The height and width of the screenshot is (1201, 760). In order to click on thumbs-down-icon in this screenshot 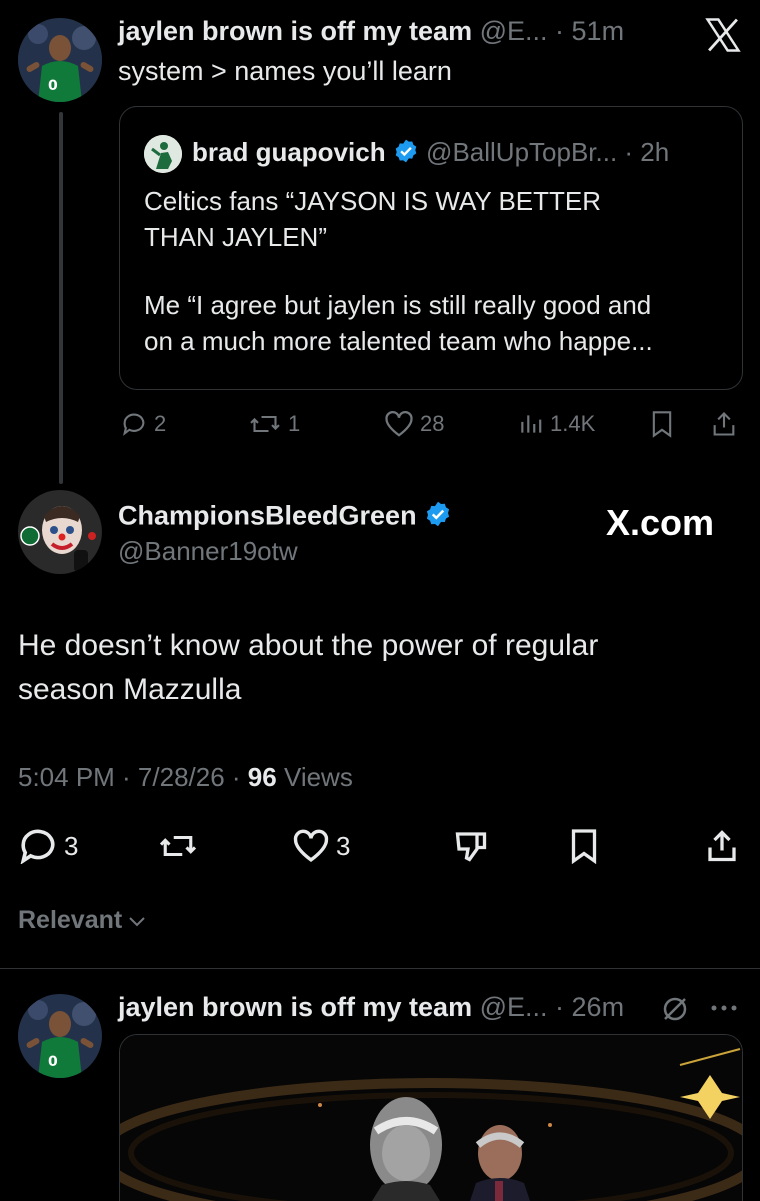, I will do `click(471, 846)`.